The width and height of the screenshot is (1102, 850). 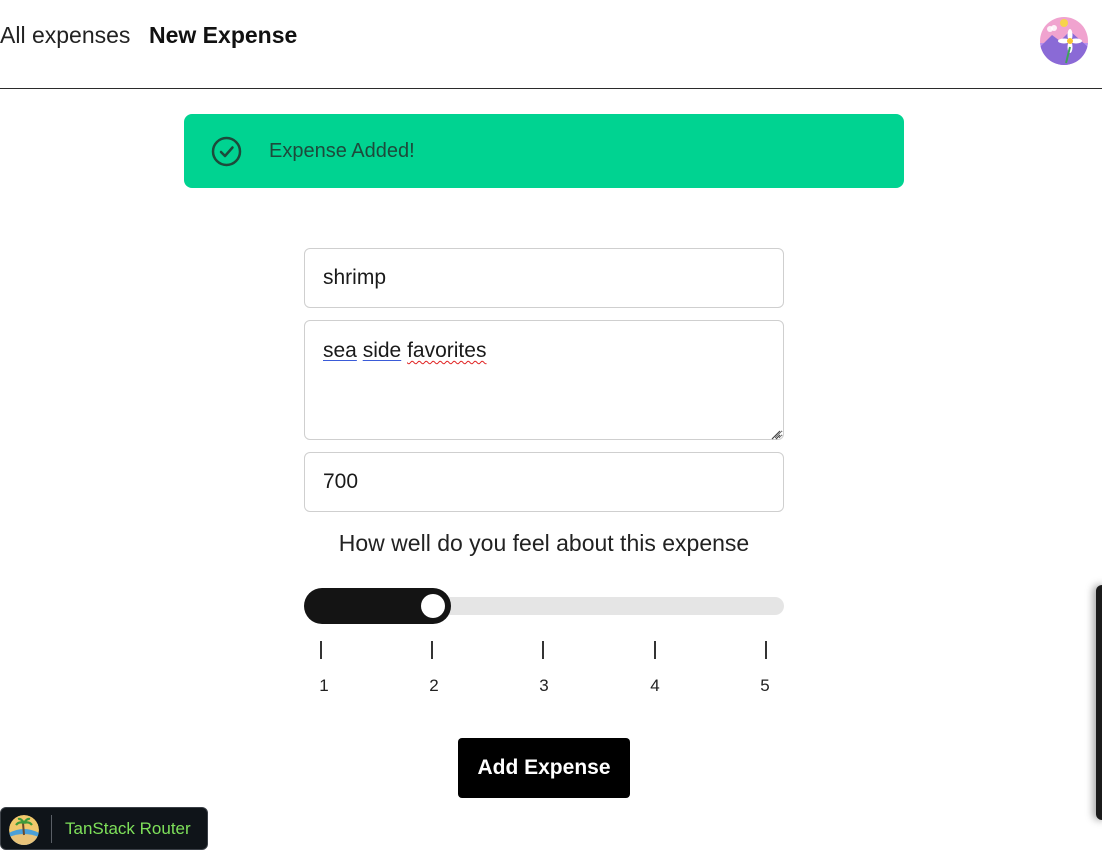 I want to click on slider-label: 1, so click(x=324, y=685).